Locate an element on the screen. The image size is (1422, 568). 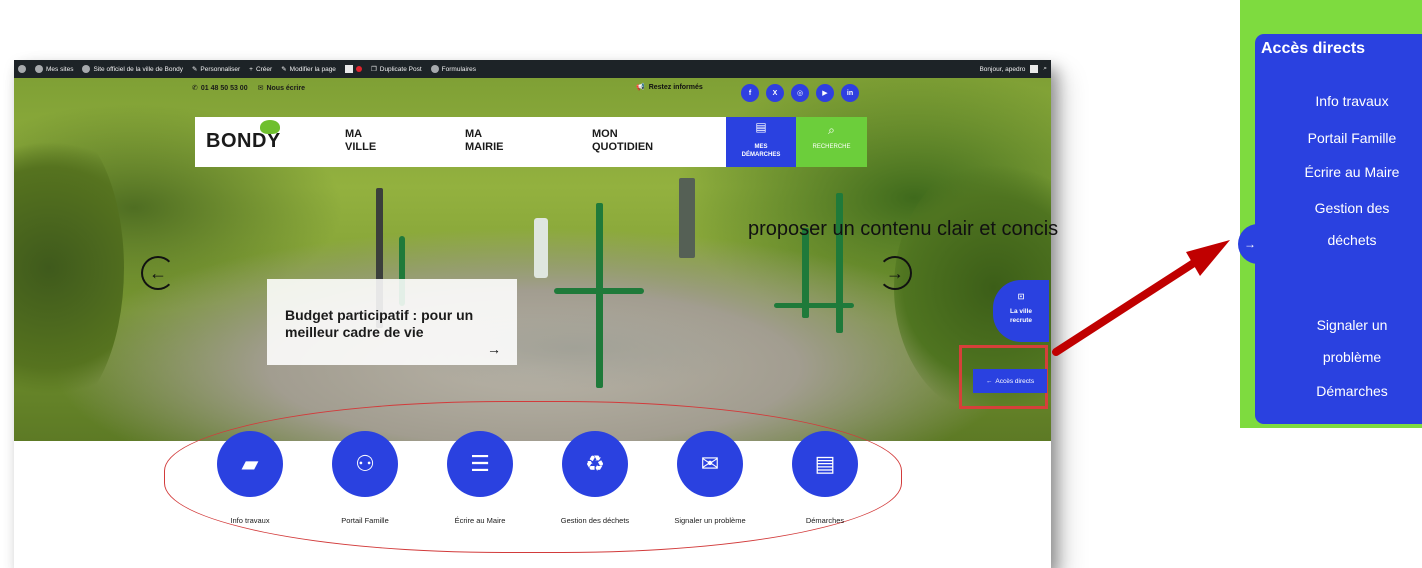
seo-status is located at coordinates (353, 69).